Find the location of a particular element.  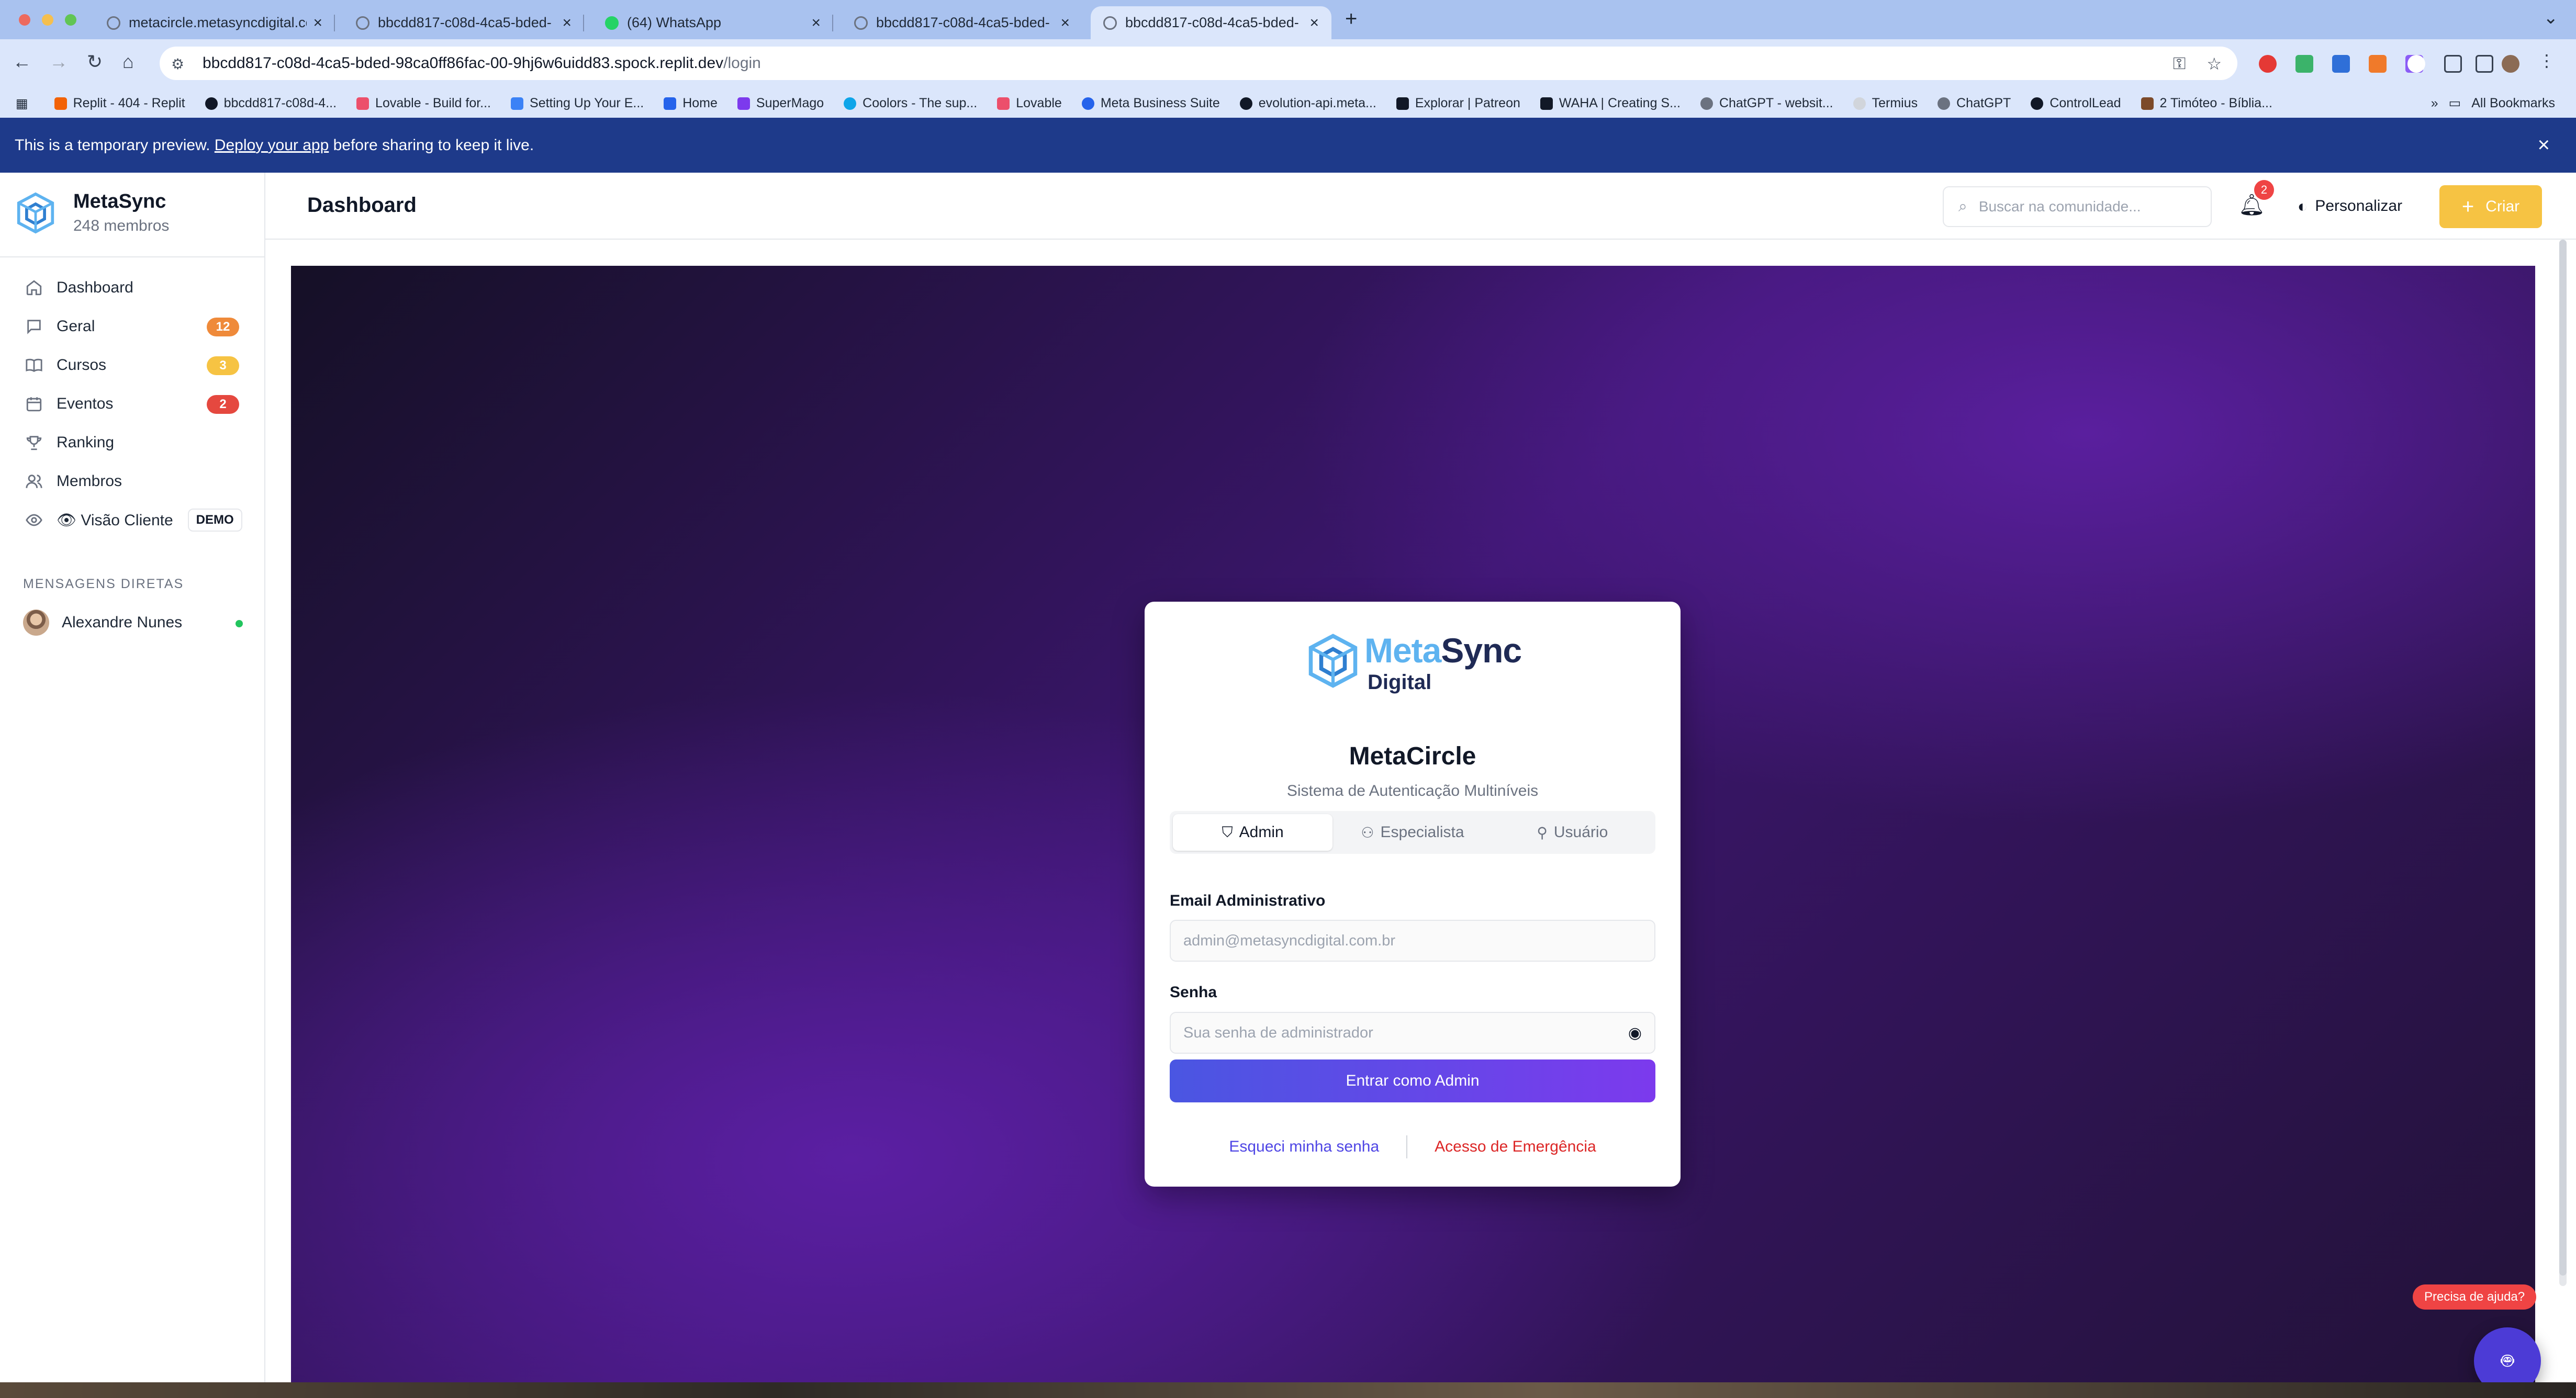

sidebar-panel-icon is located at coordinates (2484, 64).